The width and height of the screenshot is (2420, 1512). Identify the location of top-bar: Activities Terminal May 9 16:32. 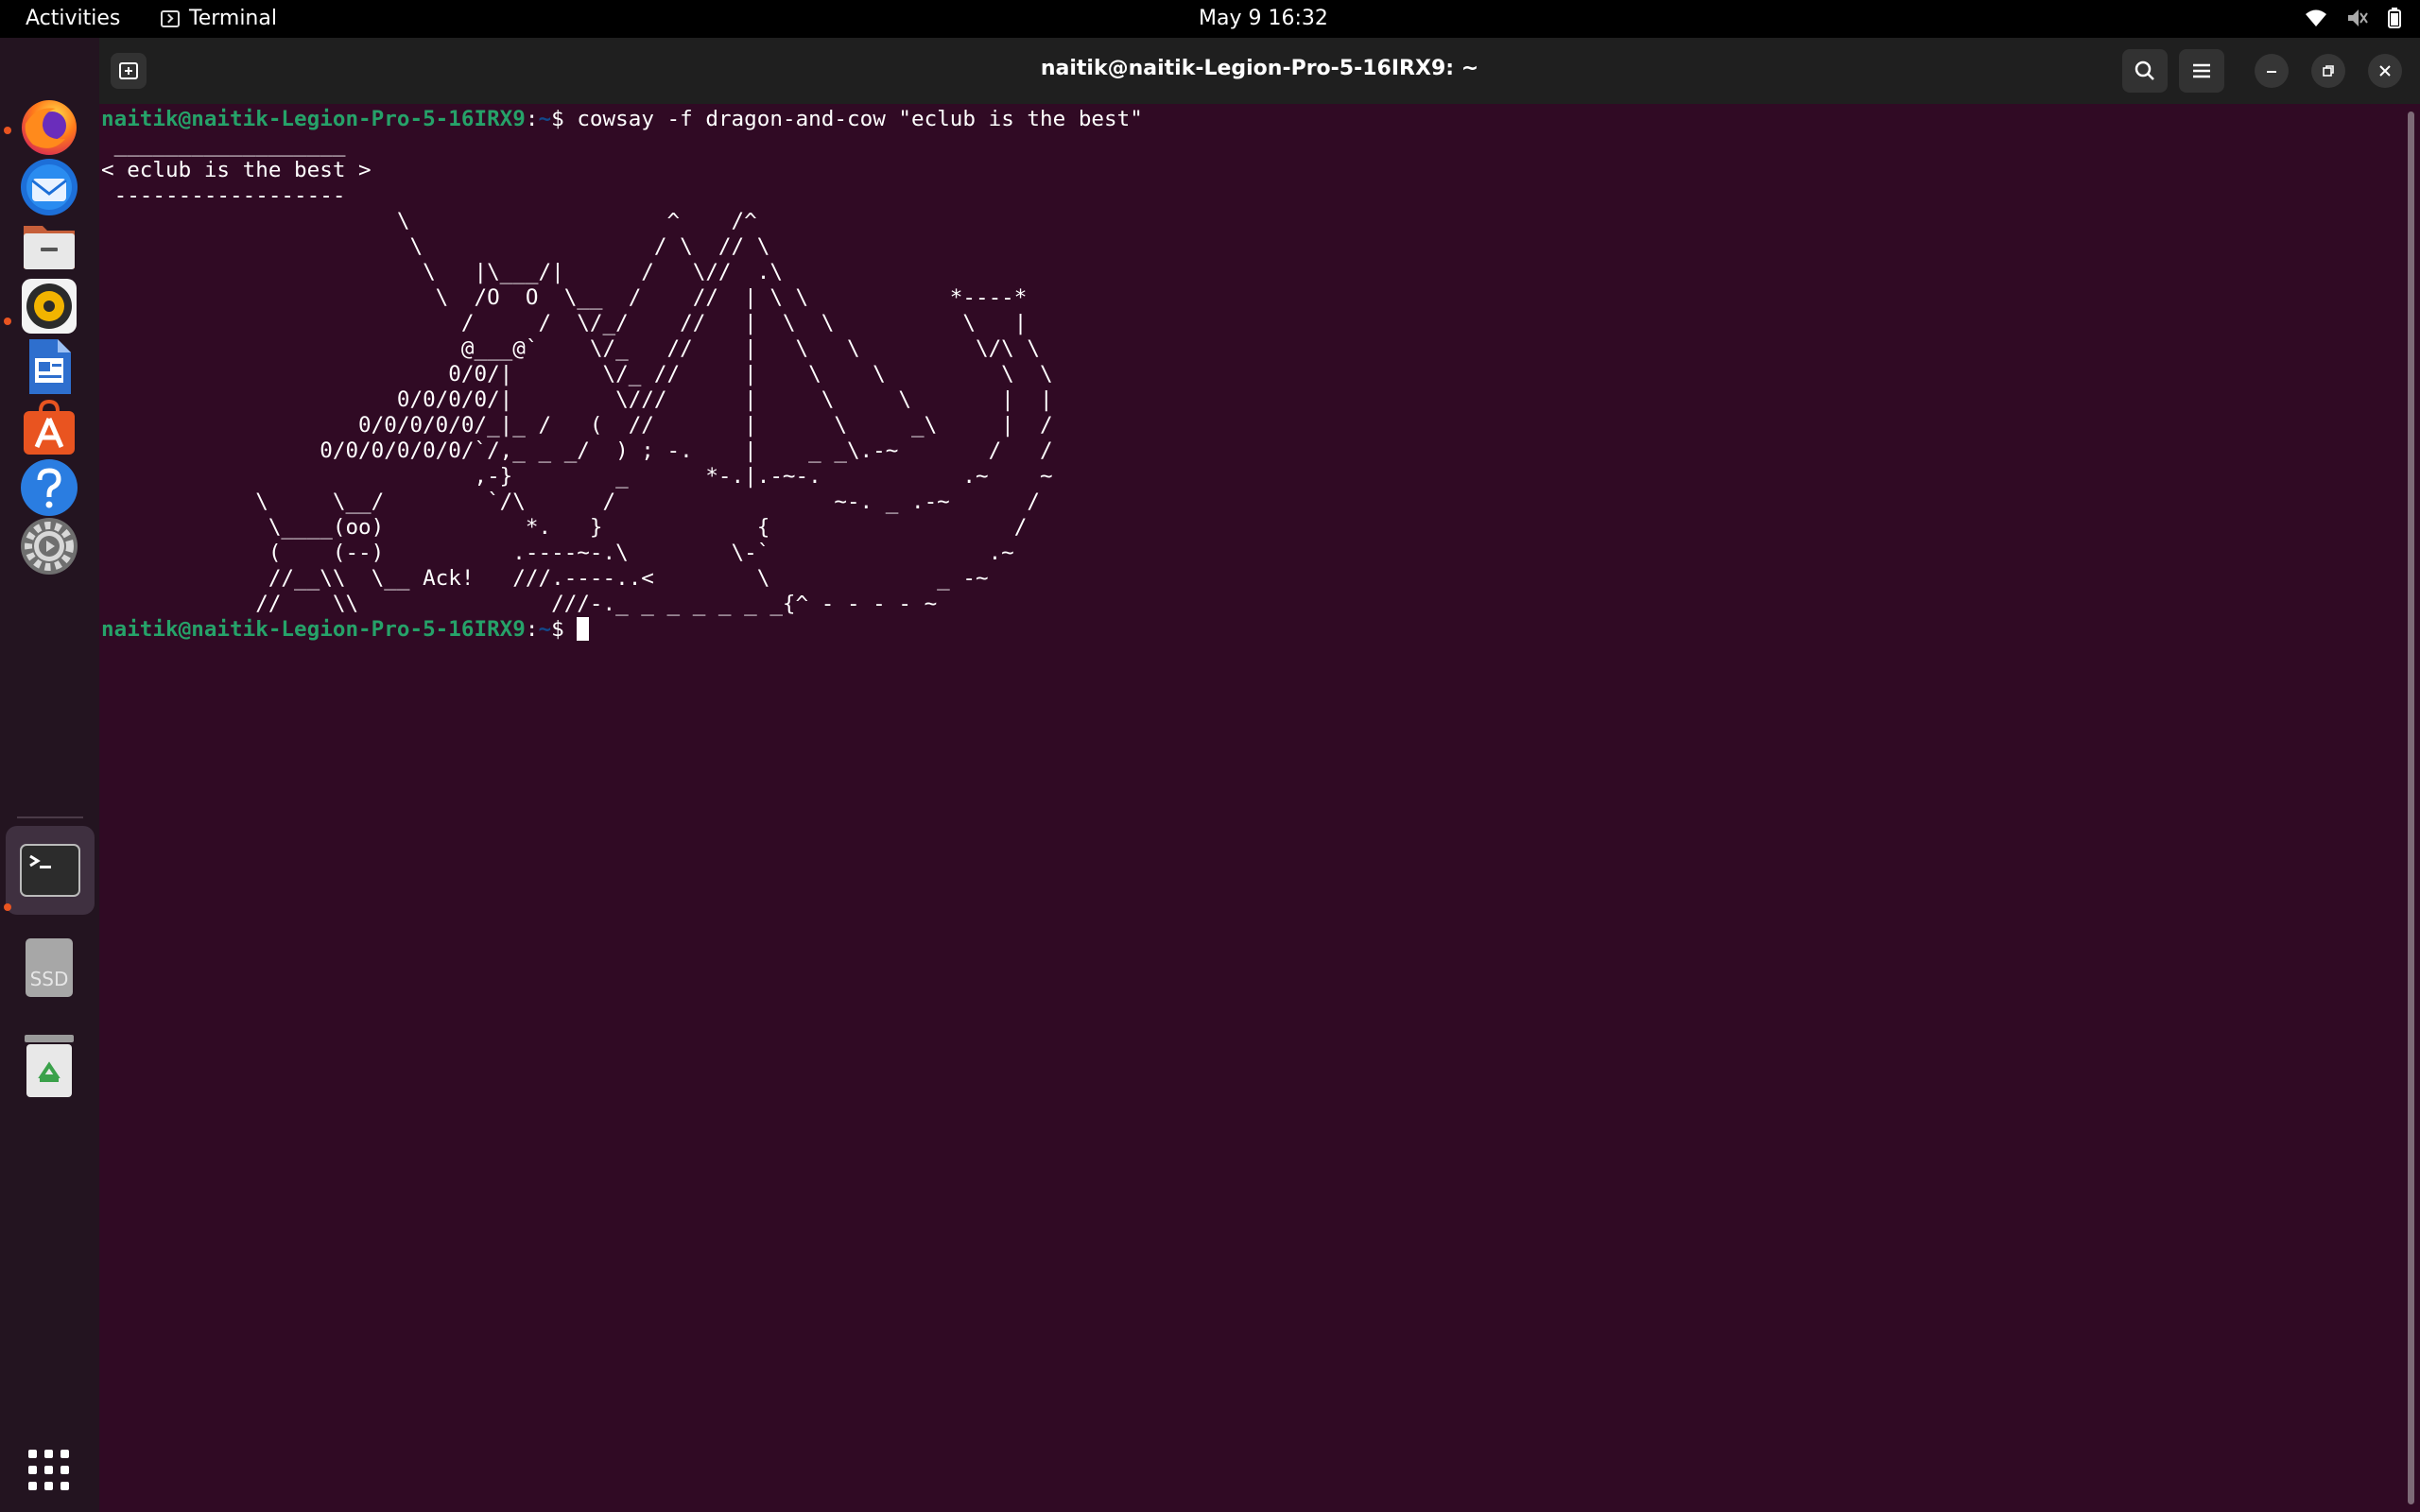
(1210, 19).